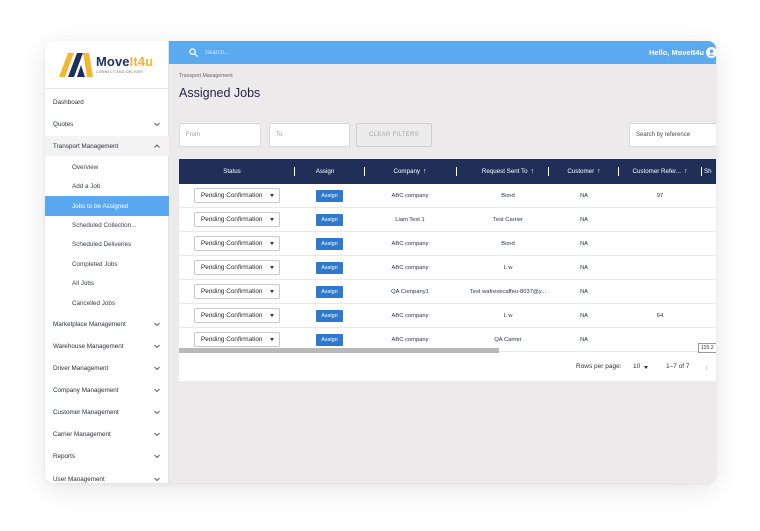  Describe the element at coordinates (410, 171) in the screenshot. I see `col-company: Company ↑` at that location.